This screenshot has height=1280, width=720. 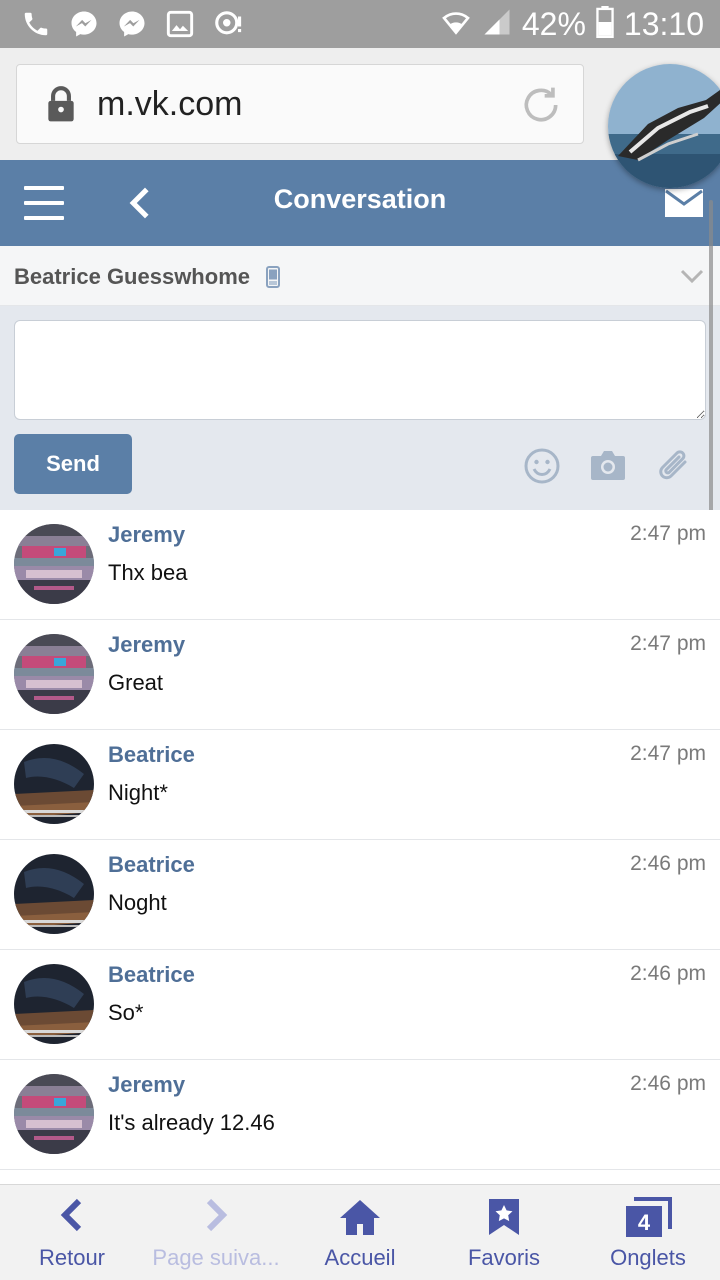 I want to click on tab-count: 4, so click(x=644, y=1222).